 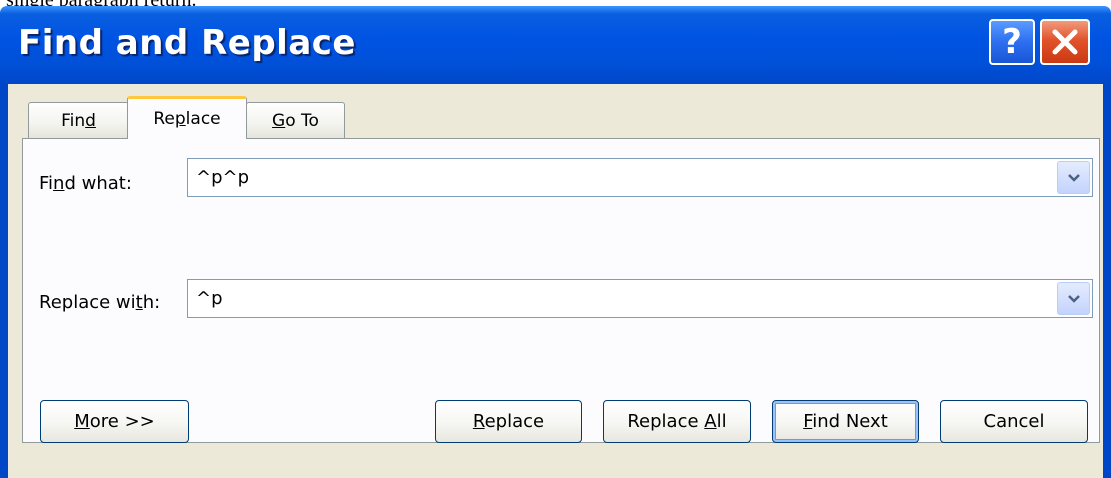 I want to click on close-icon, so click(x=1065, y=42).